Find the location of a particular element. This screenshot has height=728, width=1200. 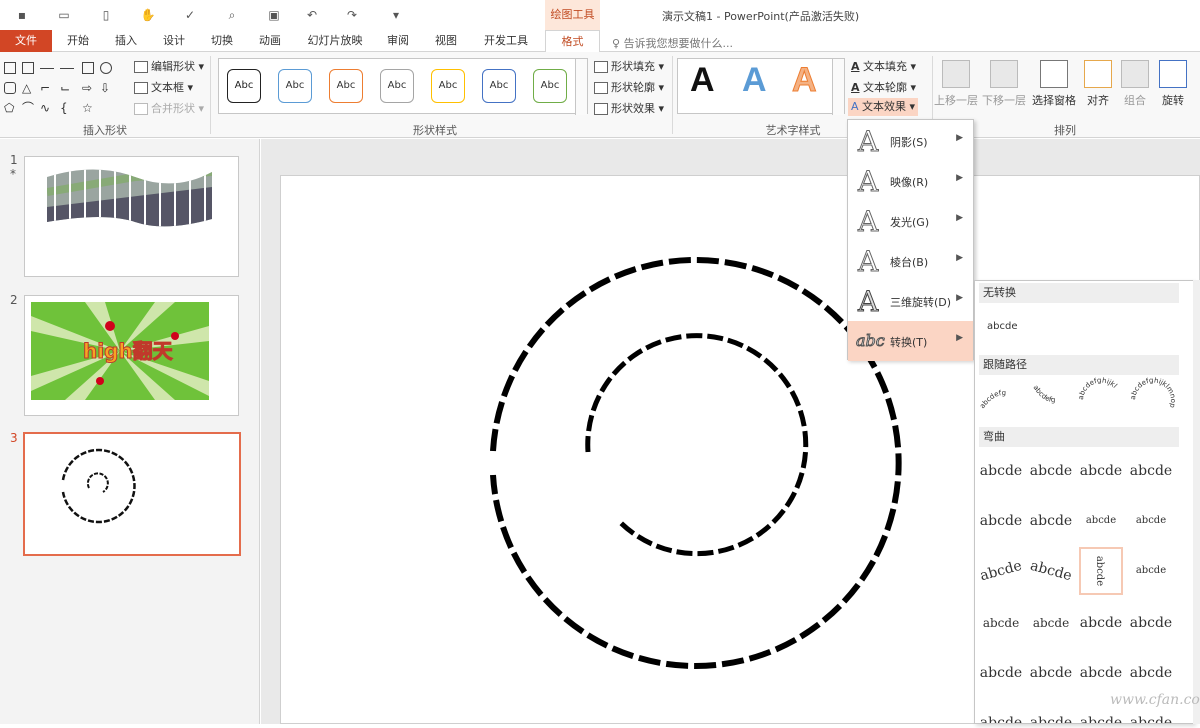

undo-icon: ↶ is located at coordinates (312, 15).